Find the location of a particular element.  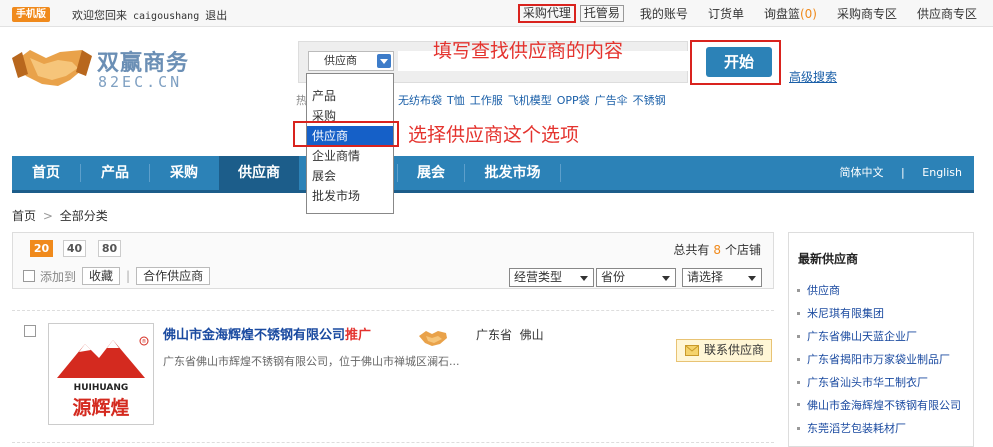

top-links: 采购代理 托管易 我的账号 订货单 询盘篮(0) 采购商专区 供应商专区 is located at coordinates (752, 13).